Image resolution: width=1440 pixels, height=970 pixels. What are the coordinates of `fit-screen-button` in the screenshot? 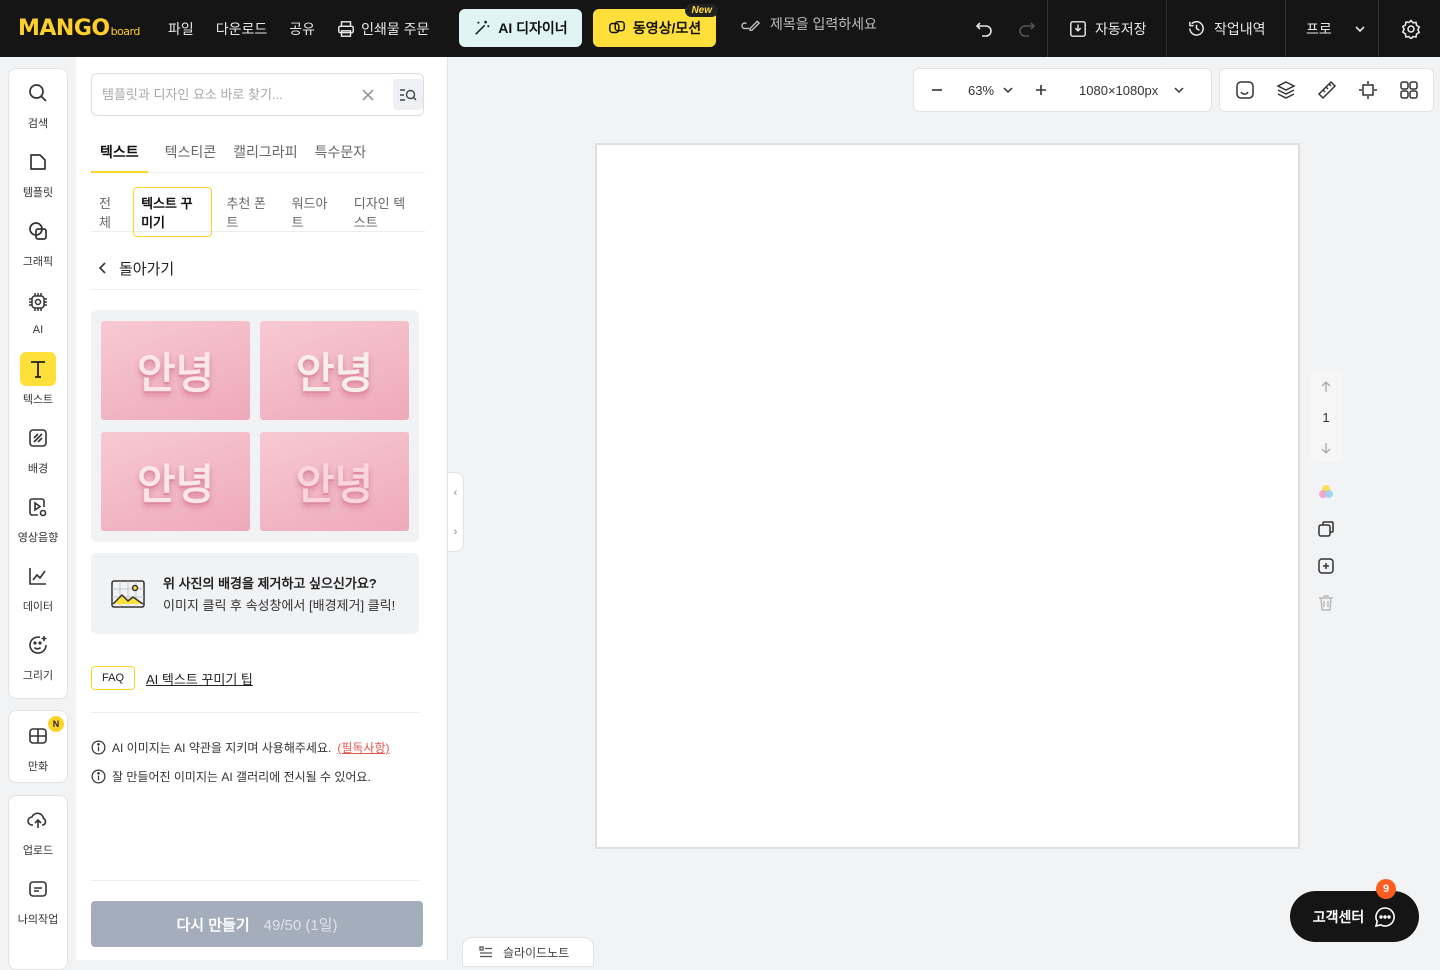 It's located at (1368, 90).